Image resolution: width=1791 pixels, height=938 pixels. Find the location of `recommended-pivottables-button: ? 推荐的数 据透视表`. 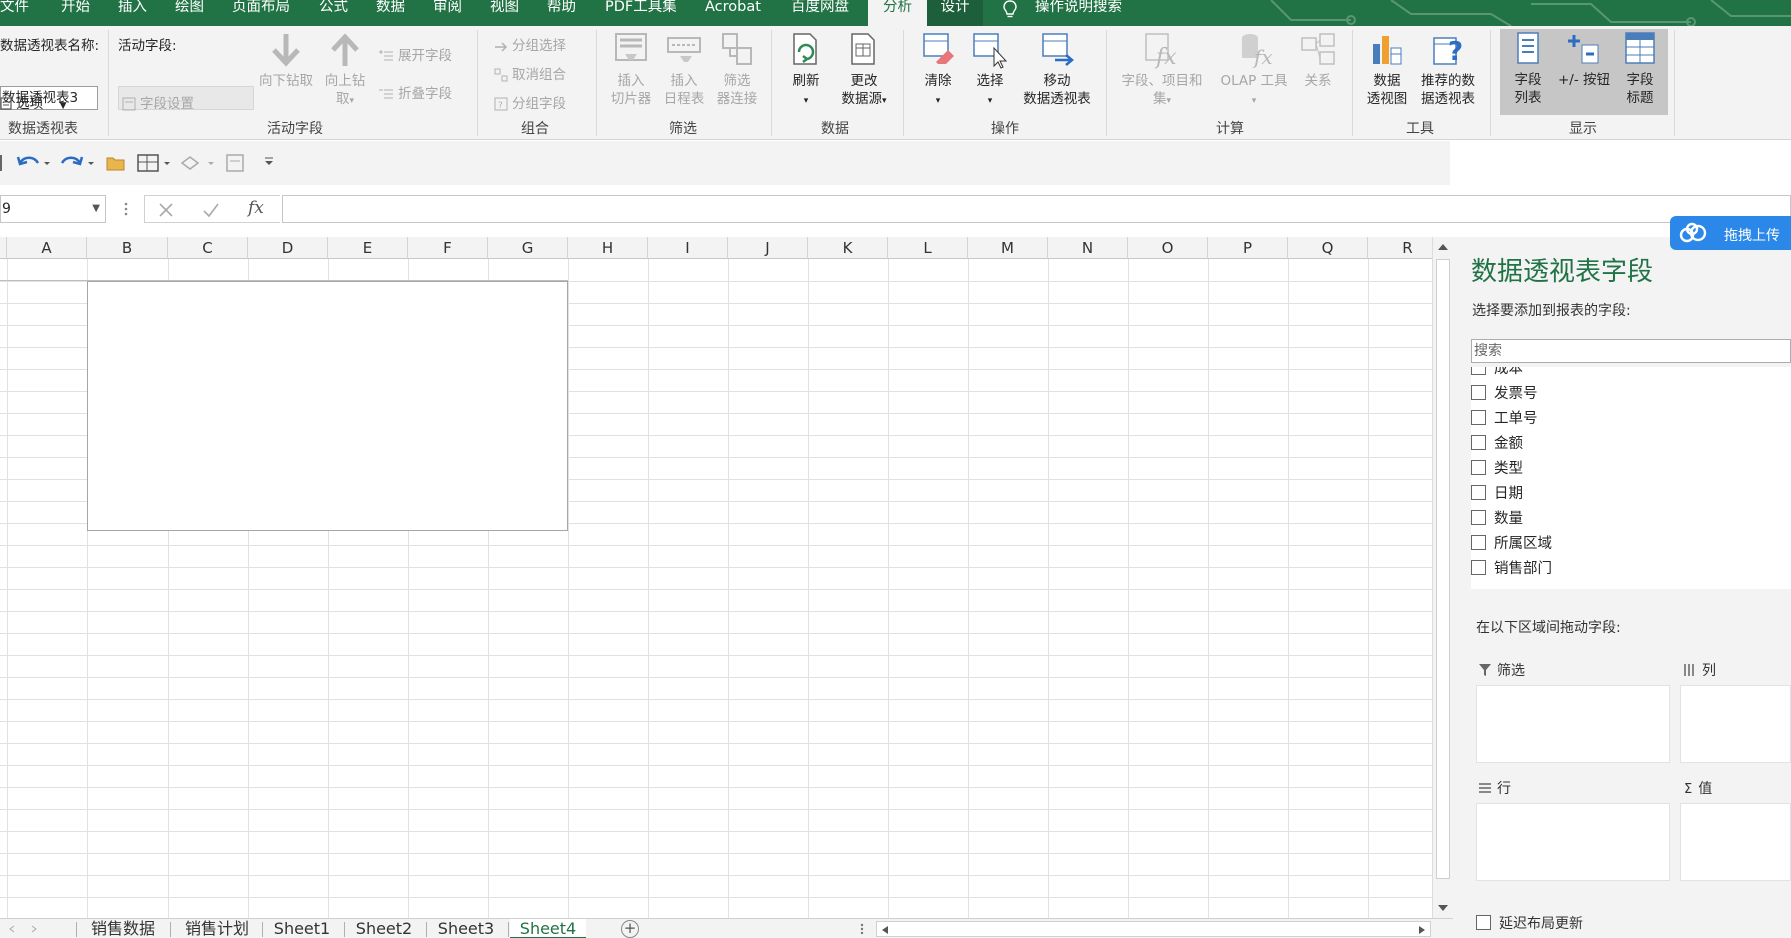

recommended-pivottables-button: ? 推荐的数 据透视表 is located at coordinates (1448, 69).